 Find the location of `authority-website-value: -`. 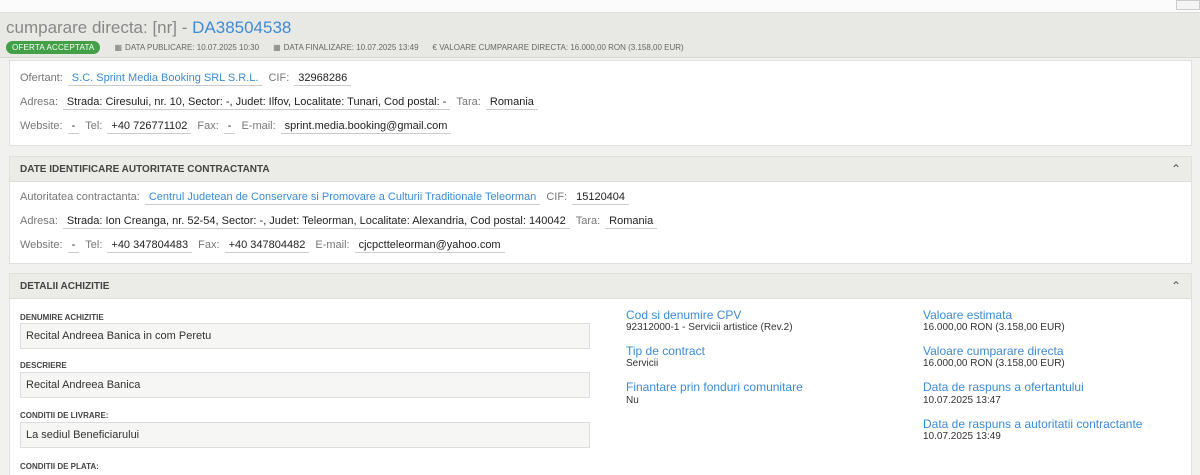

authority-website-value: - is located at coordinates (73, 246).